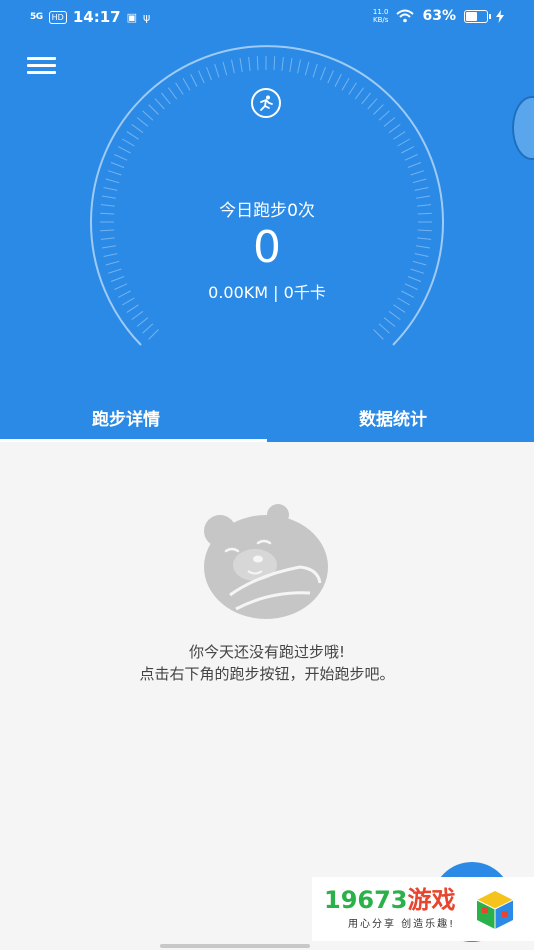 This screenshot has height=950, width=534. I want to click on tab-run-details: 跑步详情, so click(126, 417).